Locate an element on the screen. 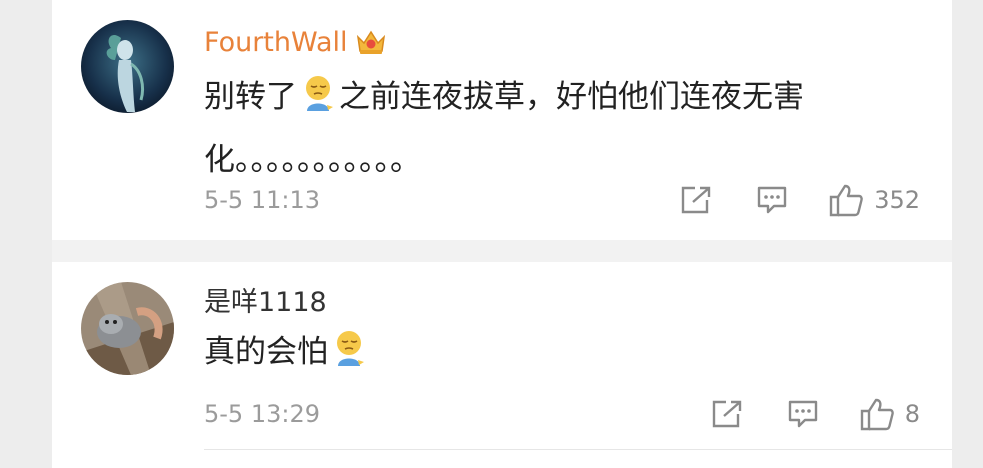  comment-time: 5-5 11:13 is located at coordinates (262, 200).